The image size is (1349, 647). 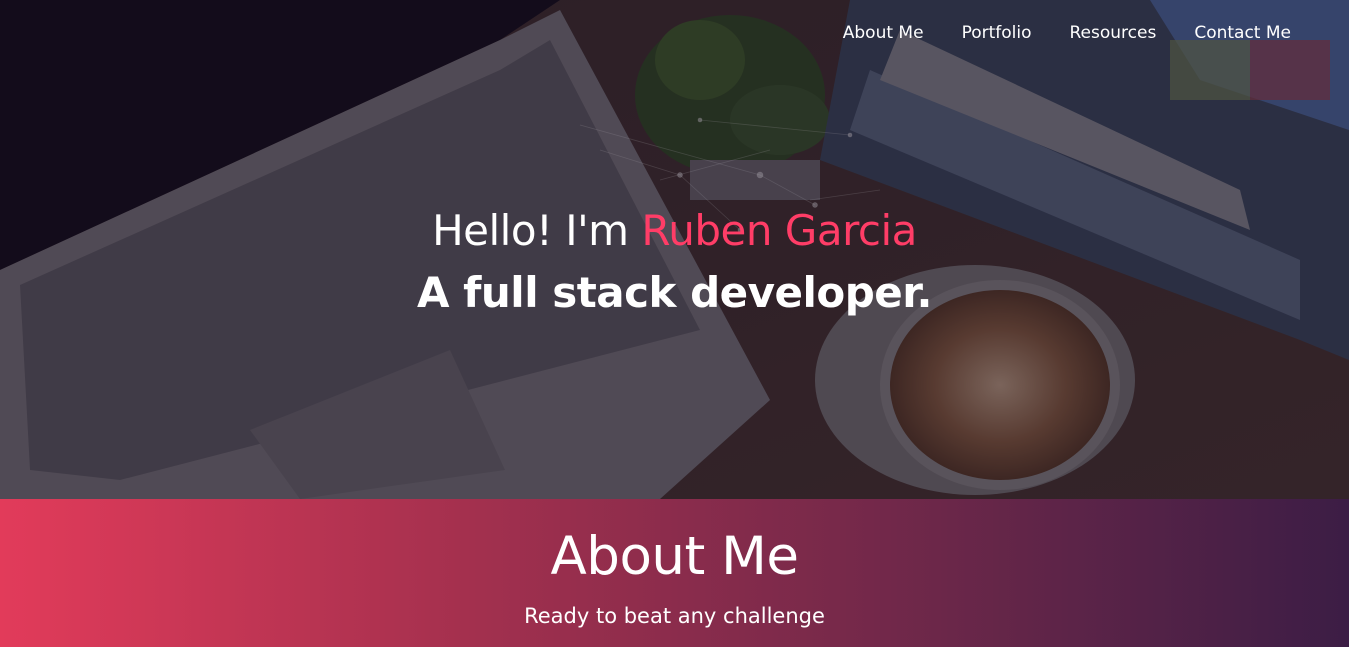 What do you see at coordinates (674, 556) in the screenshot?
I see `about-title: About Me` at bounding box center [674, 556].